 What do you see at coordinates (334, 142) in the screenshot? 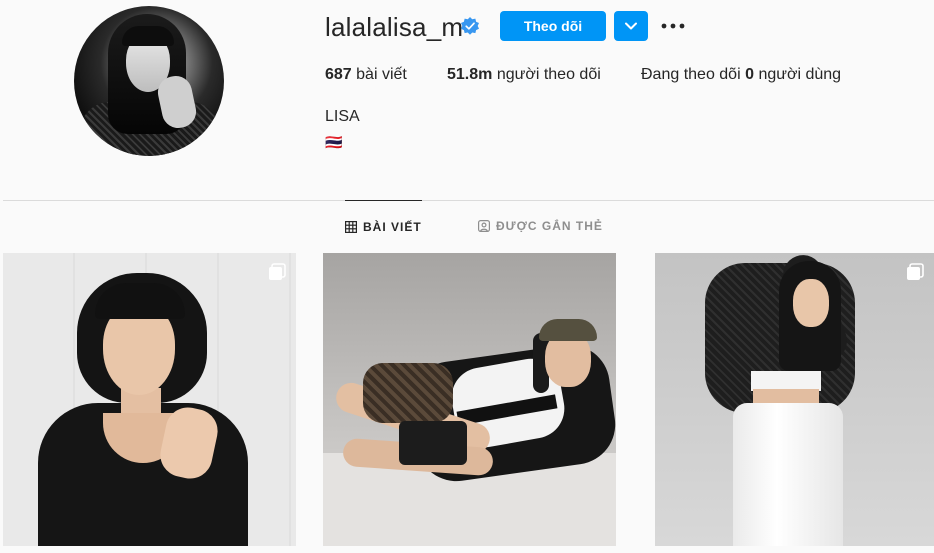
I see `profile-bio: 🇹🇭` at bounding box center [334, 142].